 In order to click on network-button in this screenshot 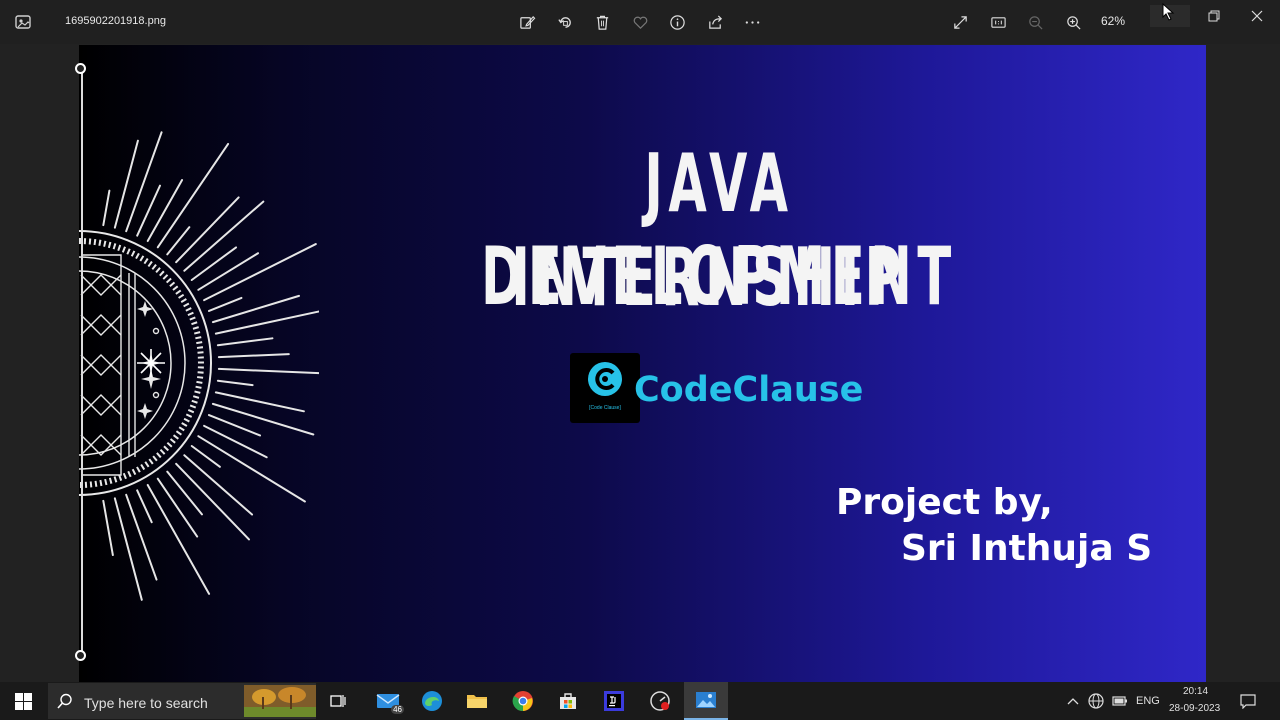, I will do `click(1096, 701)`.